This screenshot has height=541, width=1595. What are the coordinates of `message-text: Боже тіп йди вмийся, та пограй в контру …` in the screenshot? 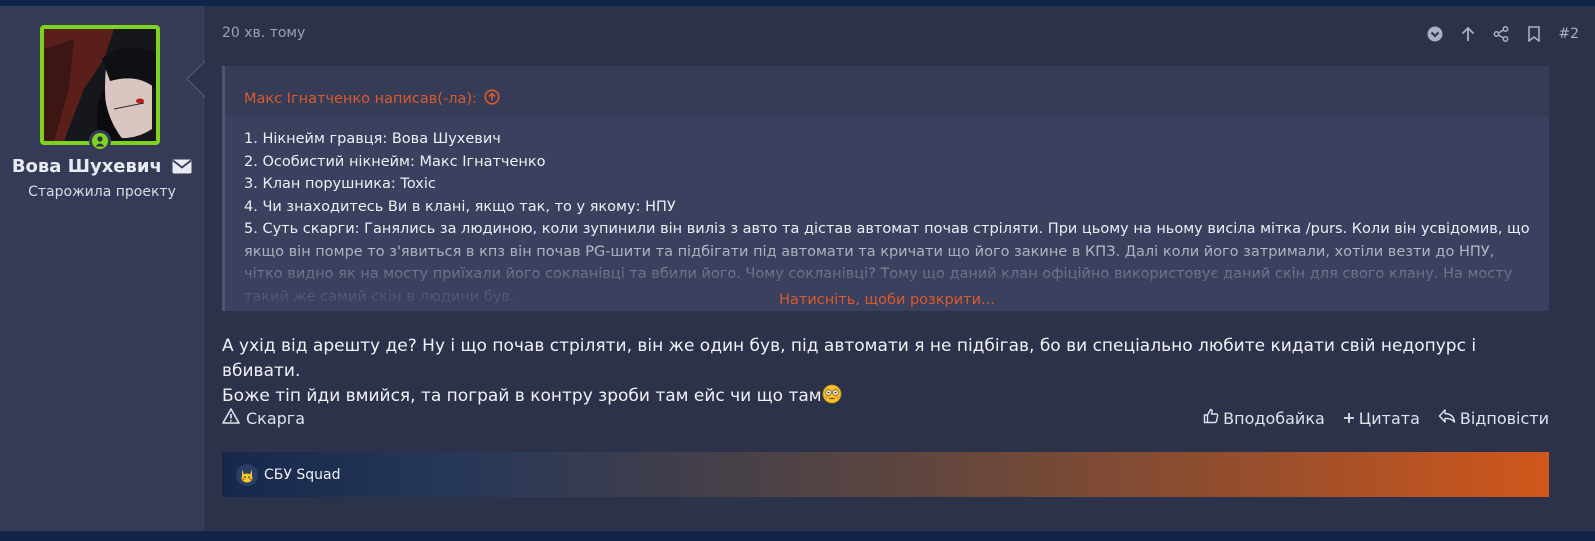 It's located at (522, 396).